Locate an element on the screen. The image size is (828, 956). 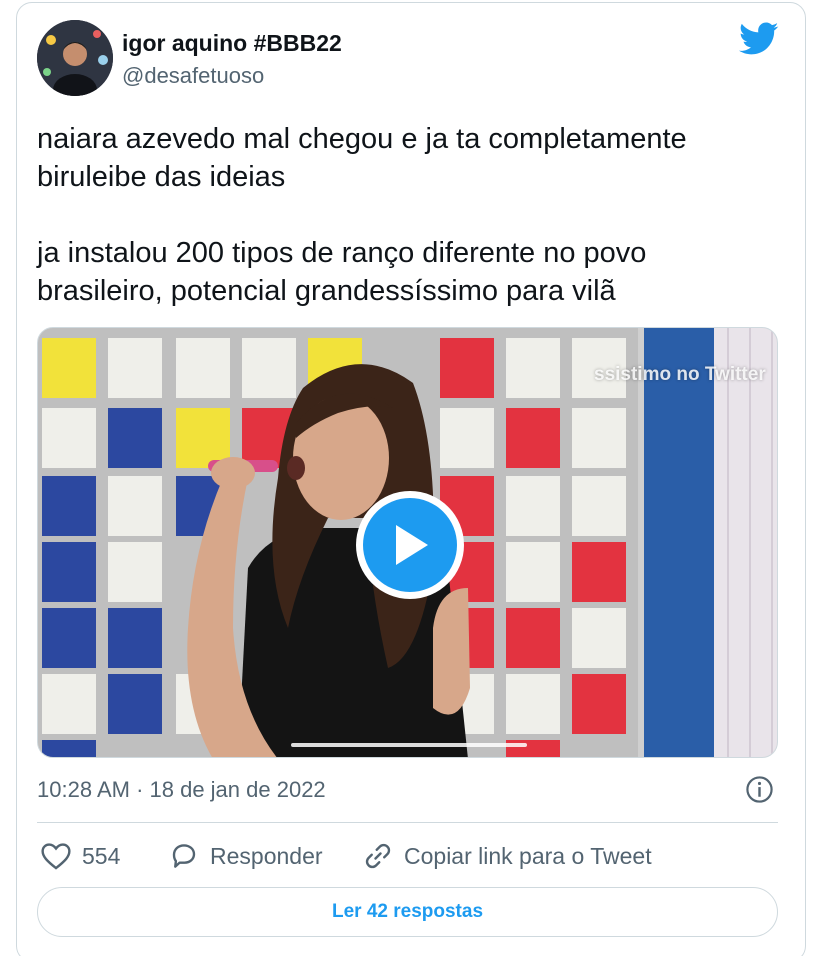
copy-link-action: Copiar link para o Tweet is located at coordinates (507, 856).